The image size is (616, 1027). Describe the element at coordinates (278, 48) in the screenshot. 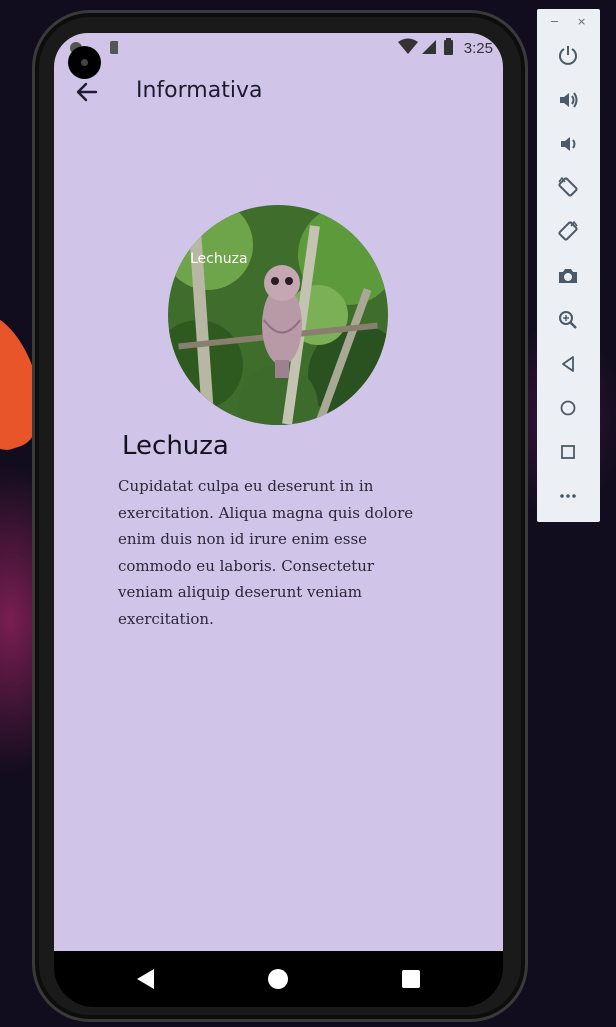

I see `status-bar: 3:25` at that location.